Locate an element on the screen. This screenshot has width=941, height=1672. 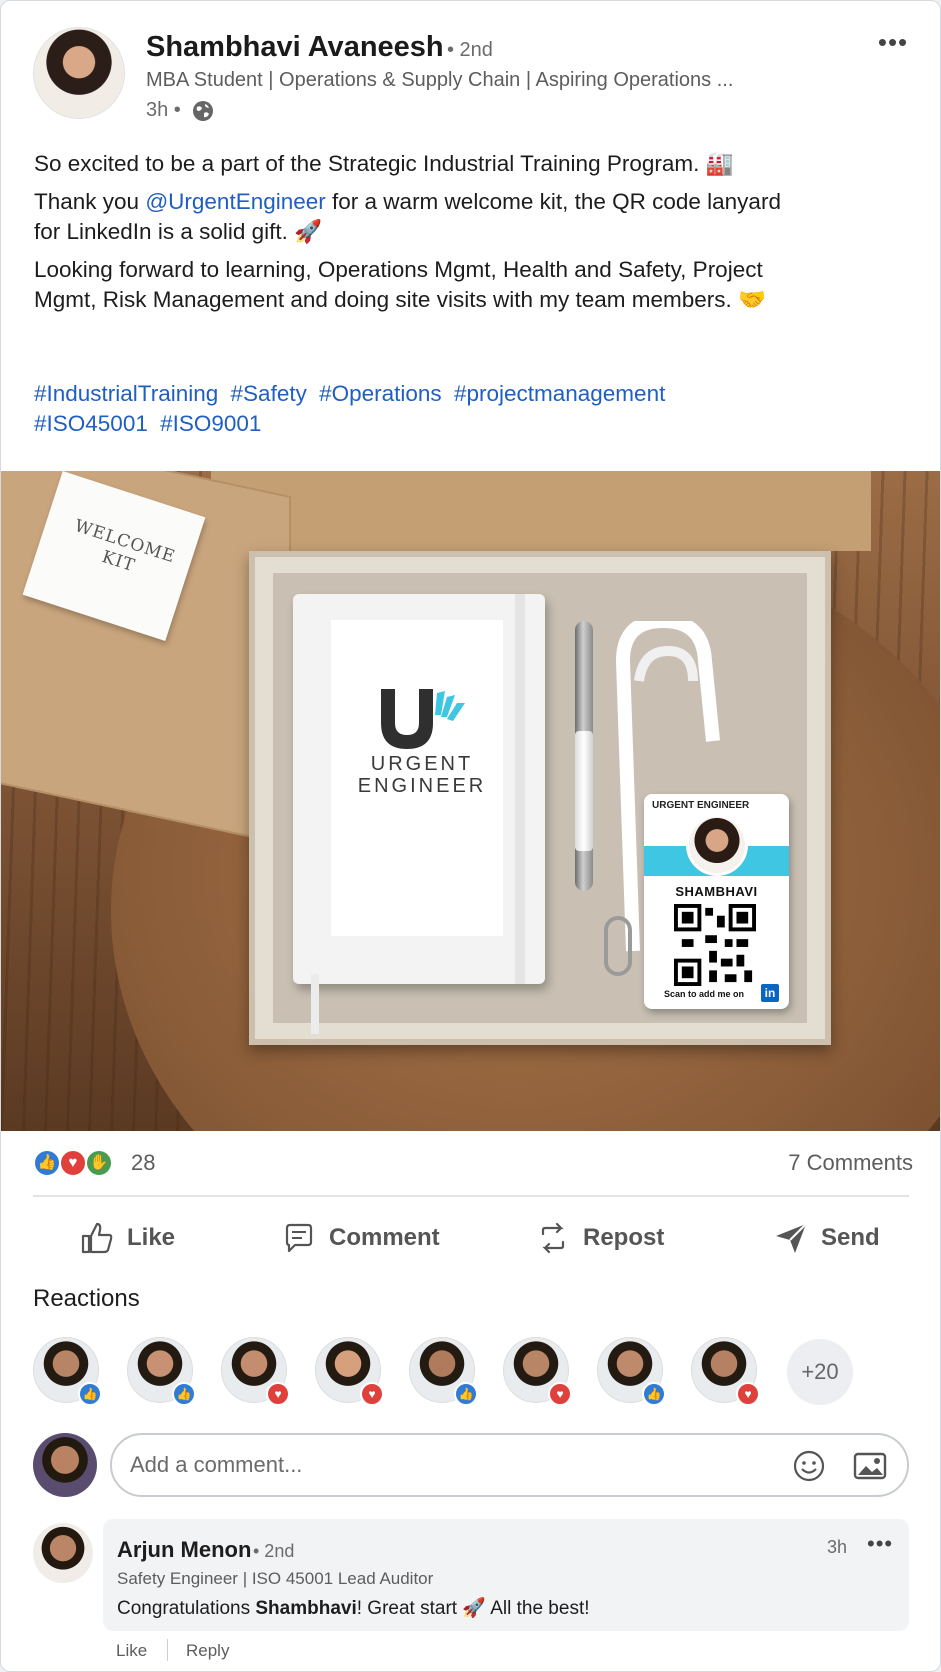
send-button: Send is located at coordinates (826, 1238).